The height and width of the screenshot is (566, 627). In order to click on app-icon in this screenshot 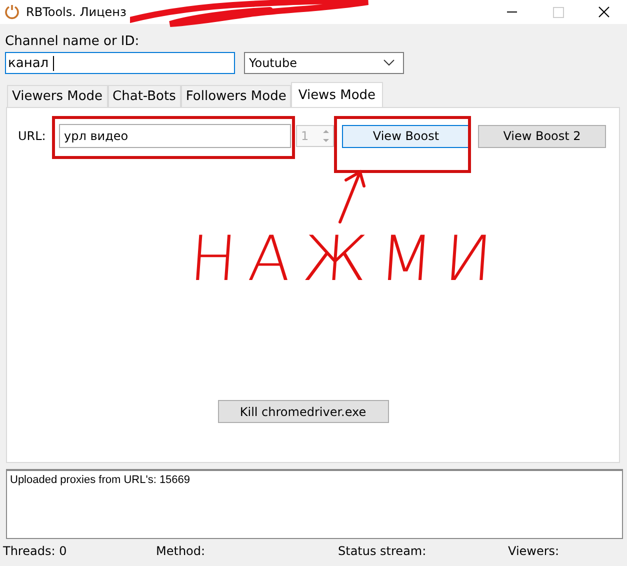, I will do `click(12, 12)`.